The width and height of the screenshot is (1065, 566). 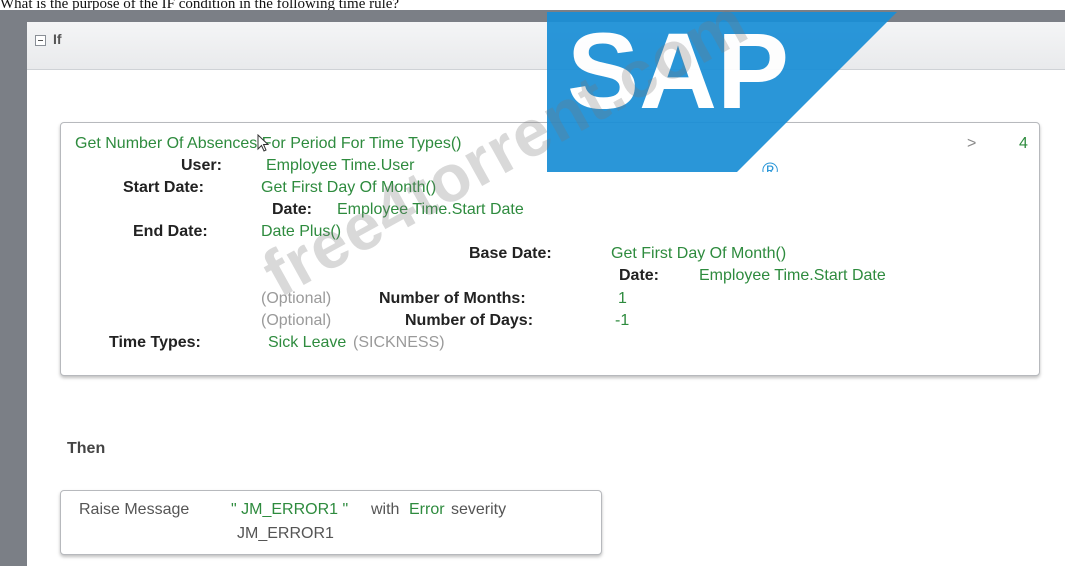 What do you see at coordinates (285, 533) in the screenshot?
I see `message-id: JM_ERROR1` at bounding box center [285, 533].